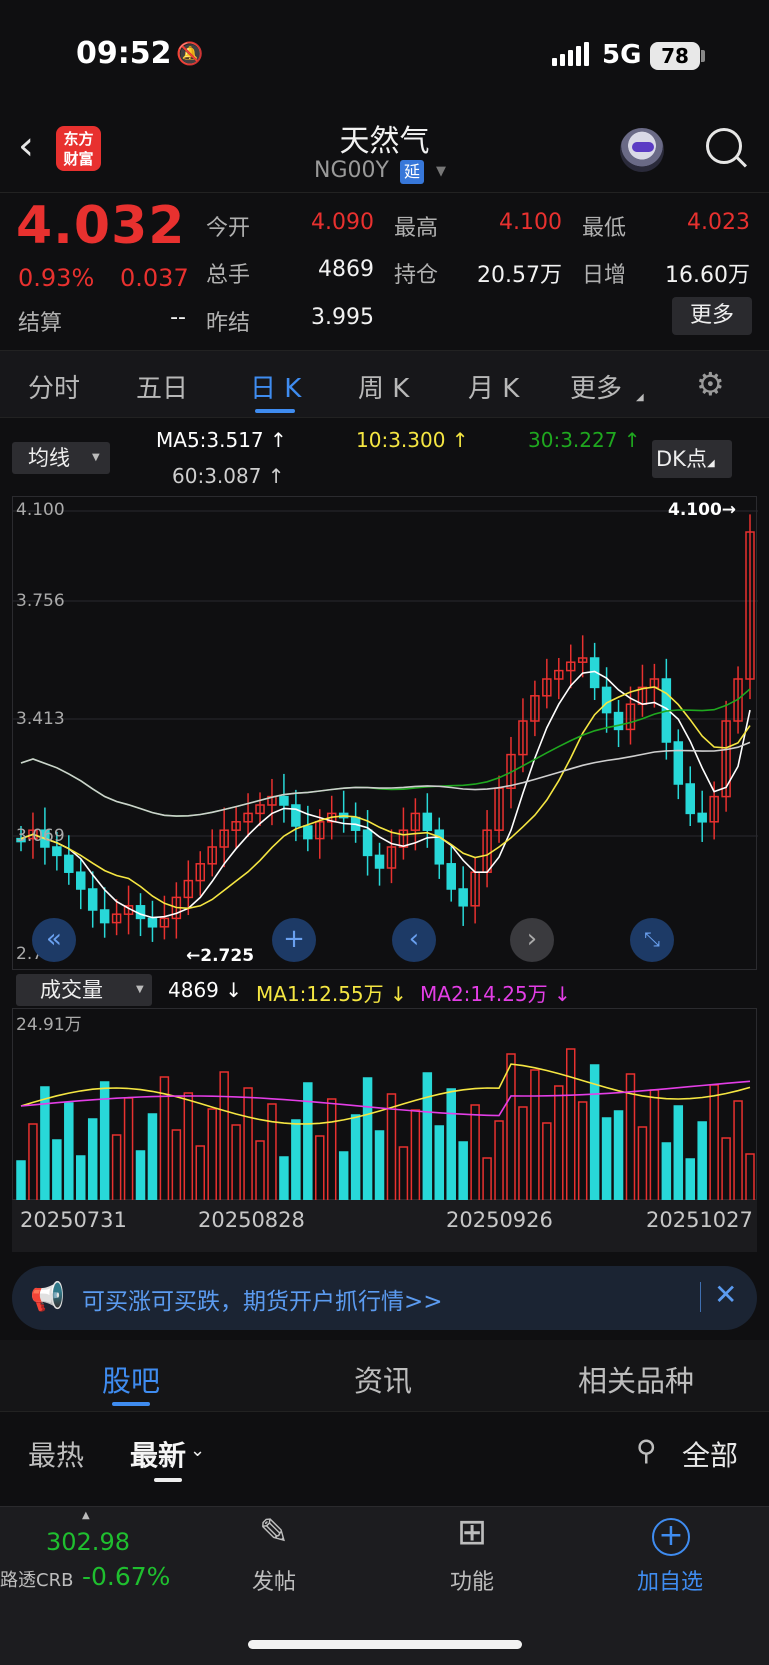  What do you see at coordinates (532, 940) in the screenshot?
I see `scroll-right-icon: ›` at bounding box center [532, 940].